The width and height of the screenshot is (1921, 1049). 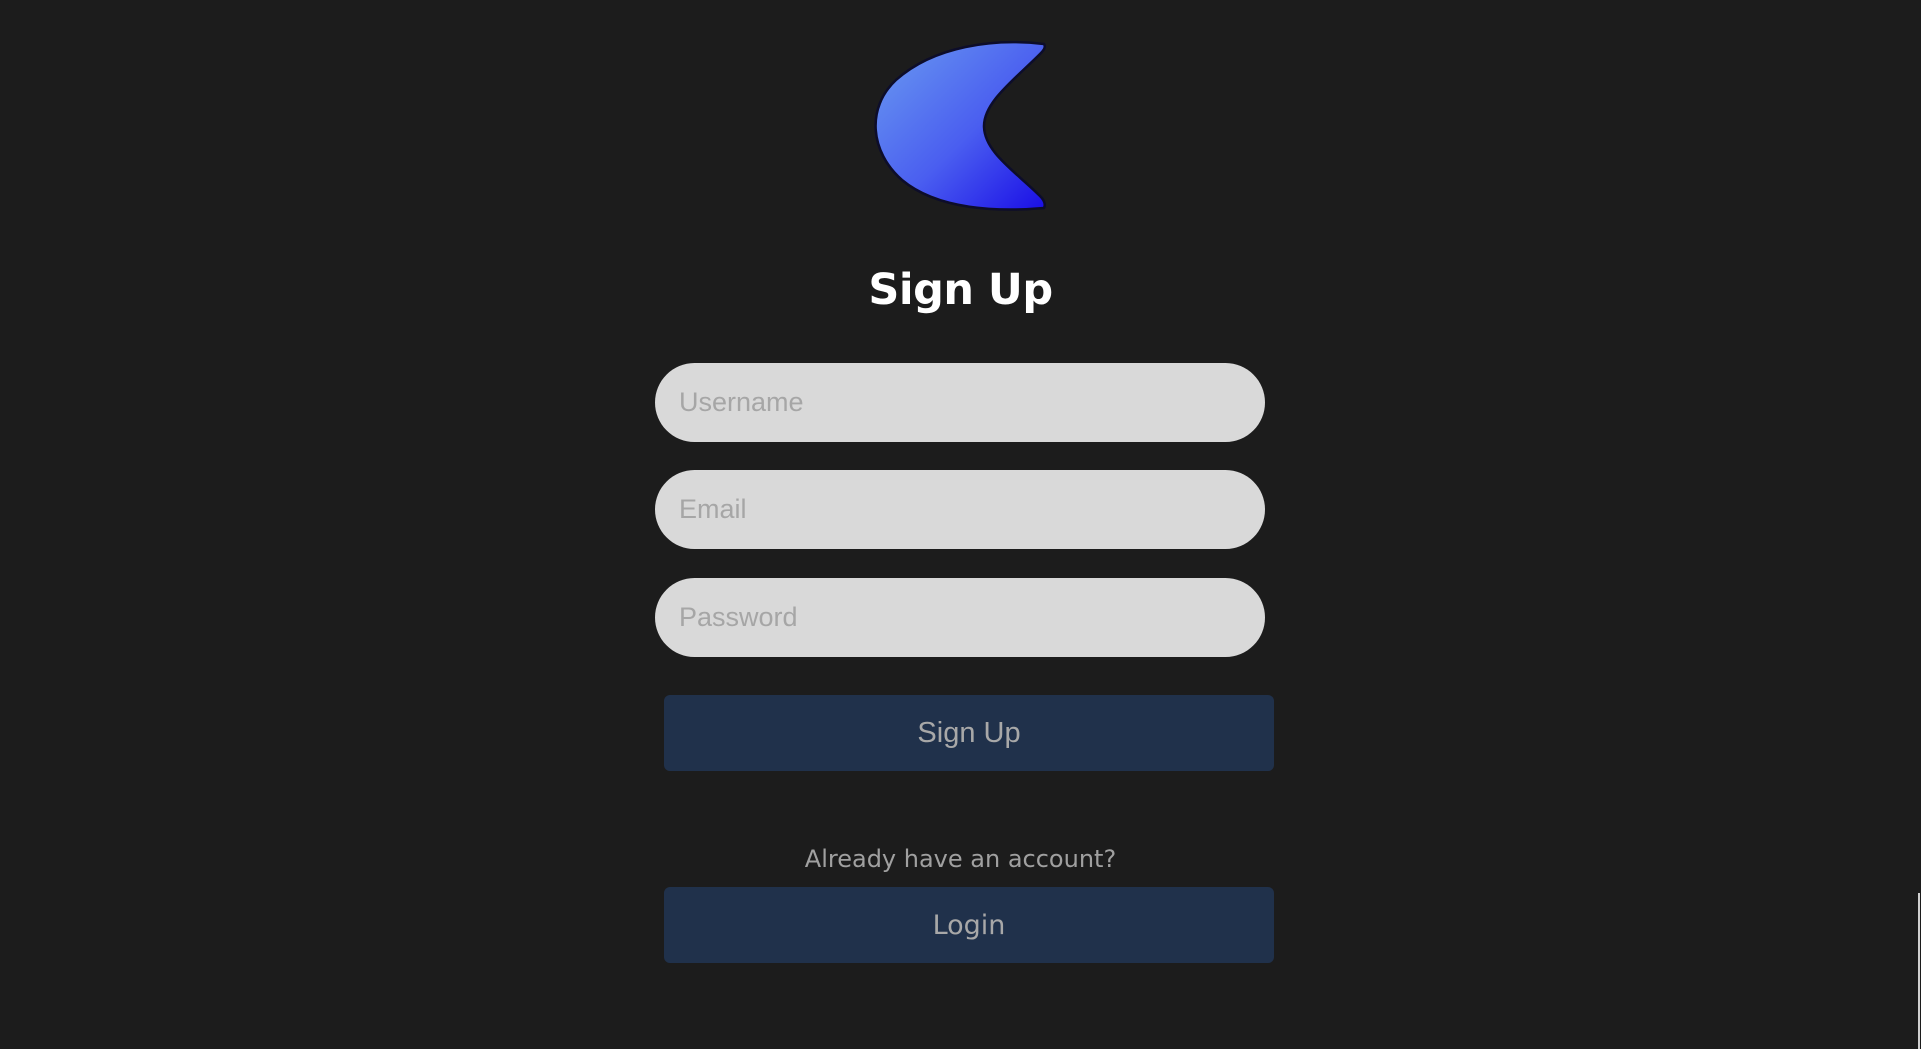 I want to click on window-edge-divider, so click(x=1919, y=971).